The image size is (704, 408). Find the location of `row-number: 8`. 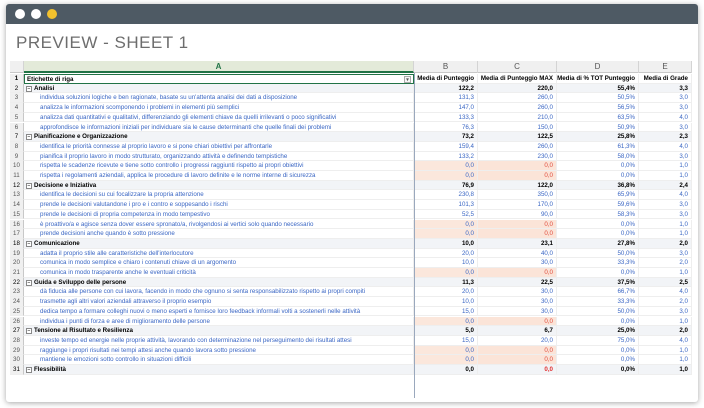

row-number: 8 is located at coordinates (17, 146).